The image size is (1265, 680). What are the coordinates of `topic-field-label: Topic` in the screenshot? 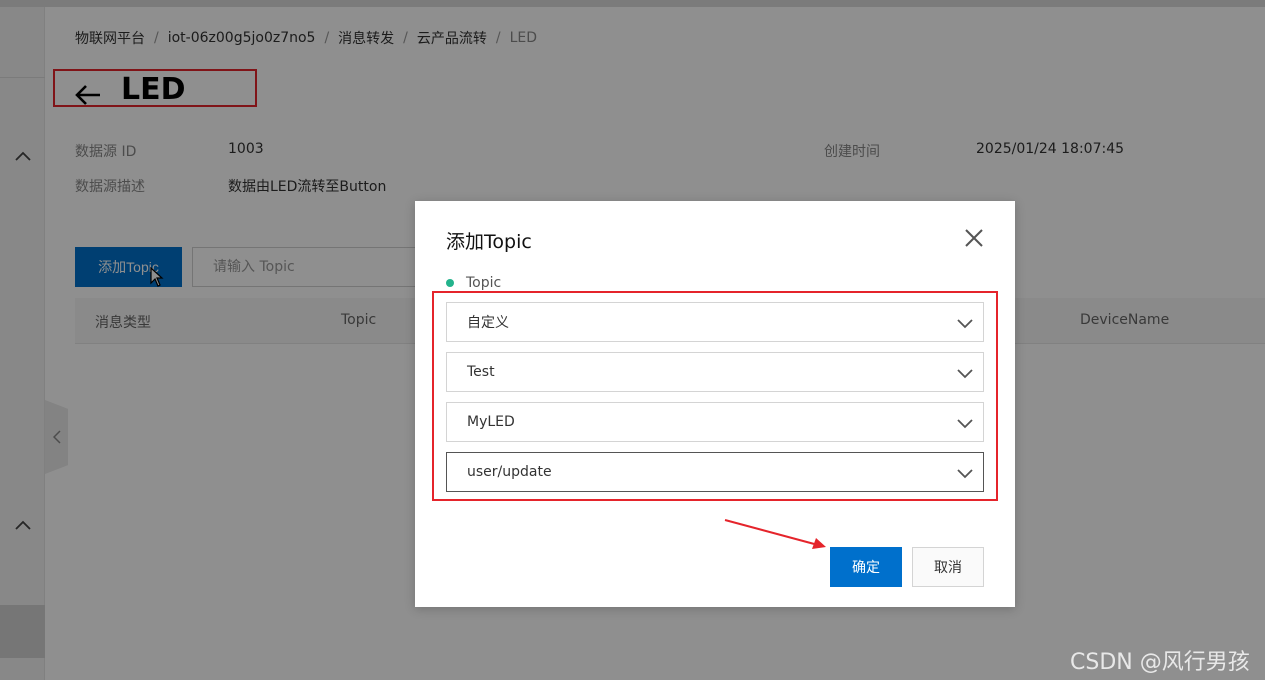 It's located at (473, 283).